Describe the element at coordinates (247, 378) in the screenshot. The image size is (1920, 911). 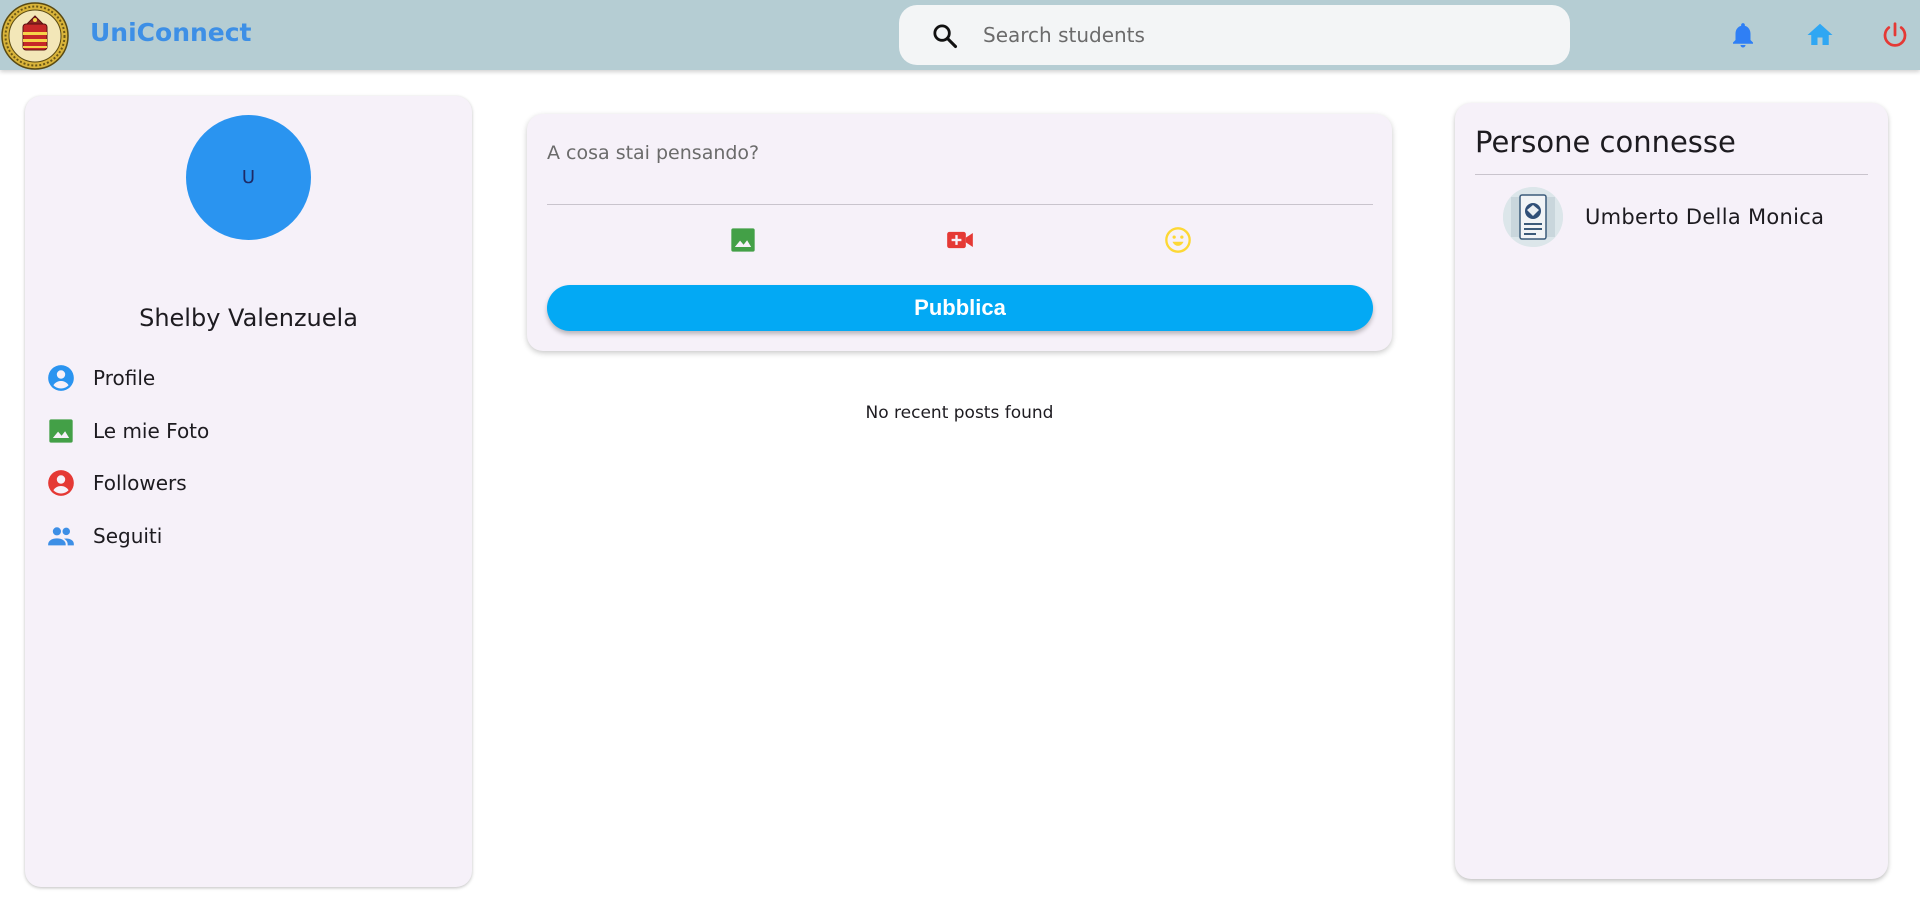
I see `sidebar-item-profile: Profile` at that location.